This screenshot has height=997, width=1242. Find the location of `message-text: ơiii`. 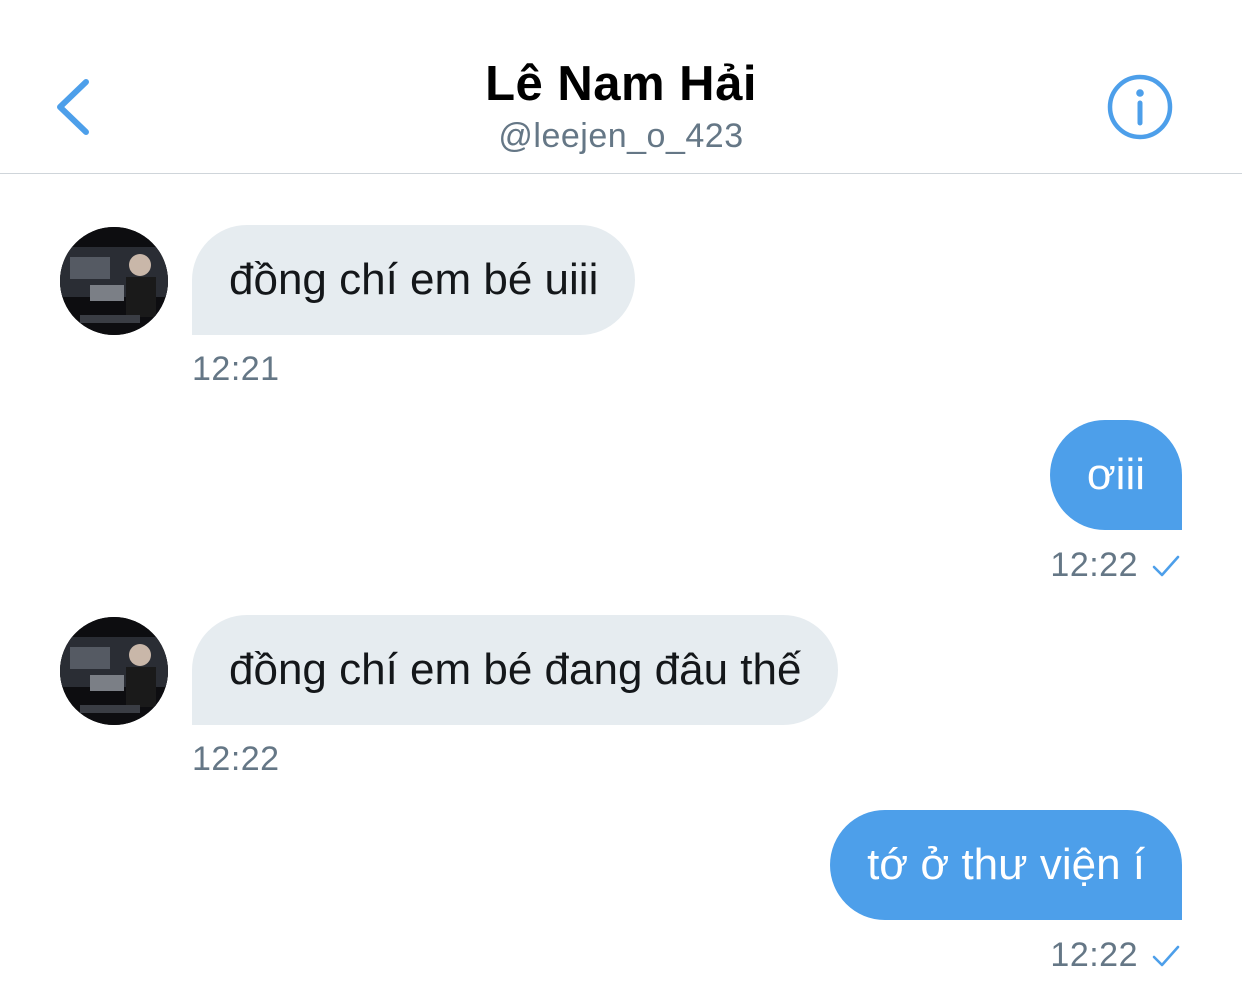

message-text: ơiii is located at coordinates (1115, 474).